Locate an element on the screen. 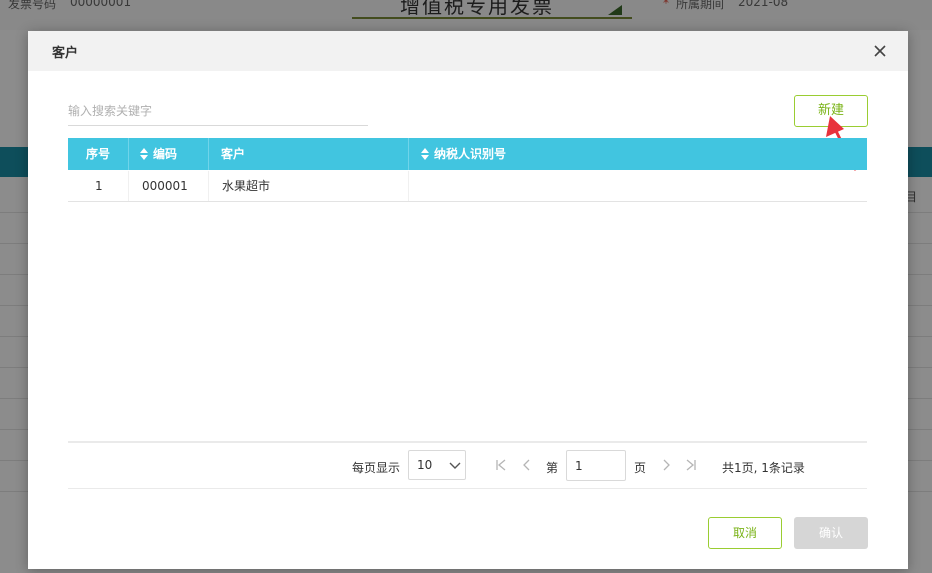  first-page-icon is located at coordinates (501, 465).